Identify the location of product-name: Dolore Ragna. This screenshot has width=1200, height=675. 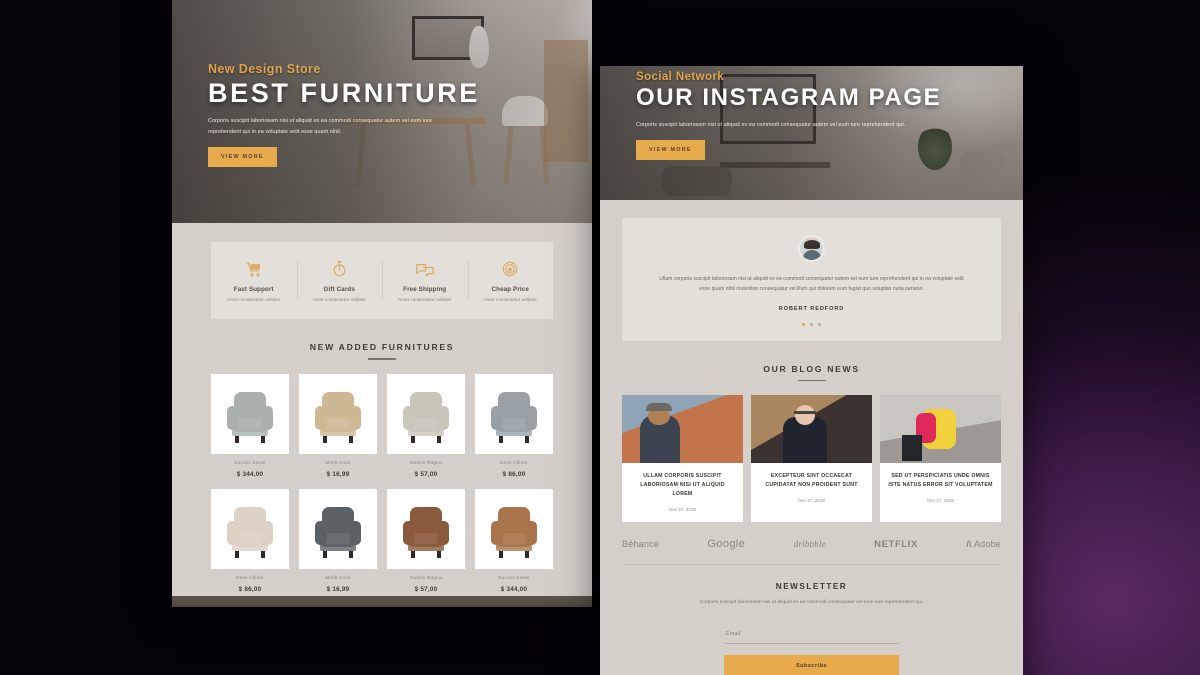
(426, 578).